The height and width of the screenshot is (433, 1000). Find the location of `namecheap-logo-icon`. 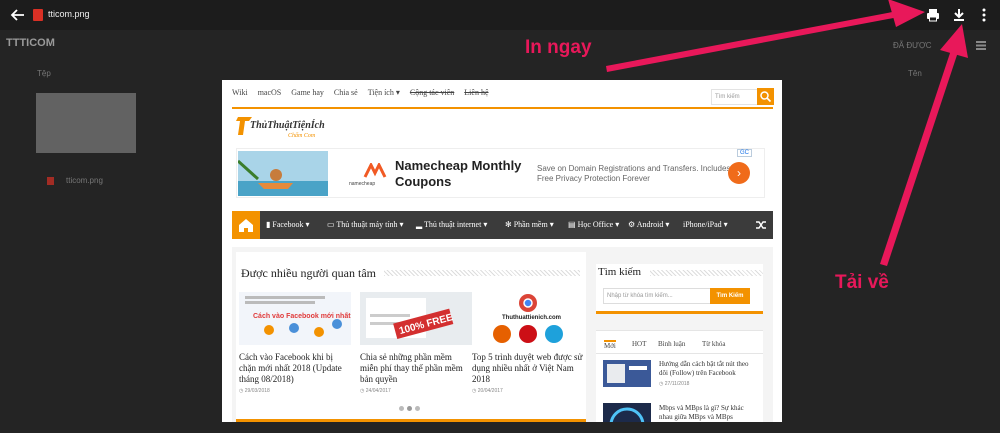

namecheap-logo-icon is located at coordinates (375, 170).